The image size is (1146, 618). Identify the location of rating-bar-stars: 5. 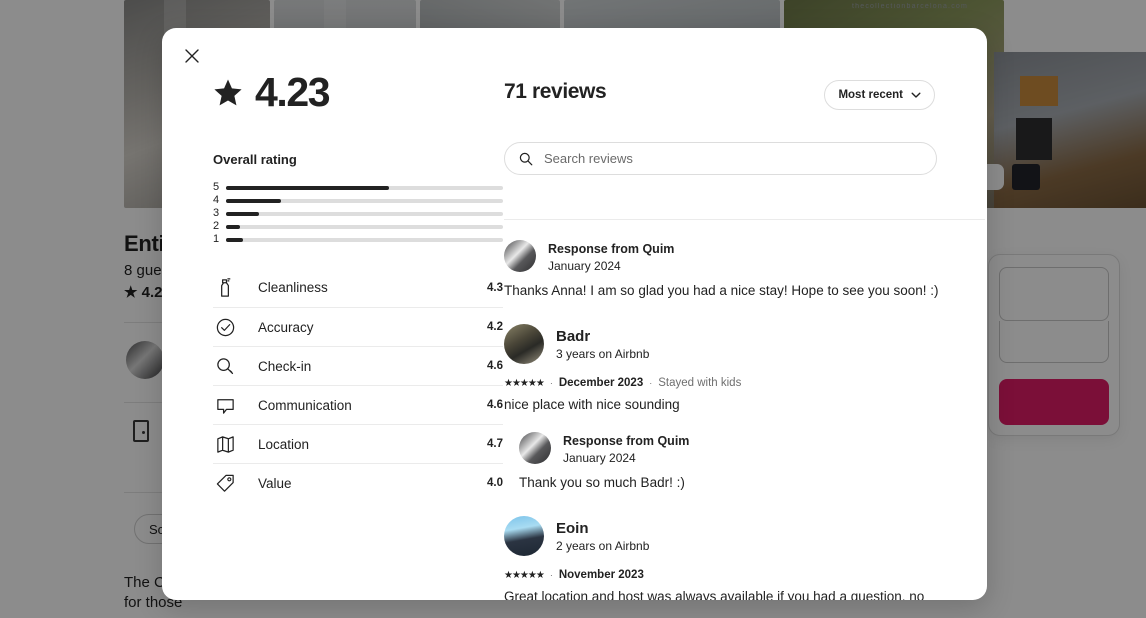
(216, 187).